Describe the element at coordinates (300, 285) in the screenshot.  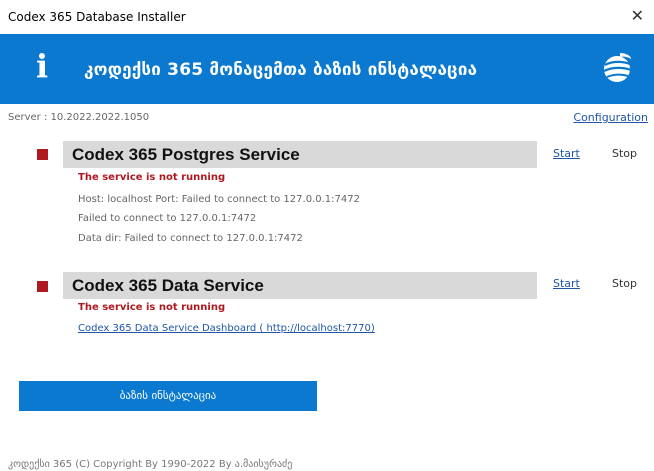
I see `data-service-header: Codex 365 Data Service` at that location.